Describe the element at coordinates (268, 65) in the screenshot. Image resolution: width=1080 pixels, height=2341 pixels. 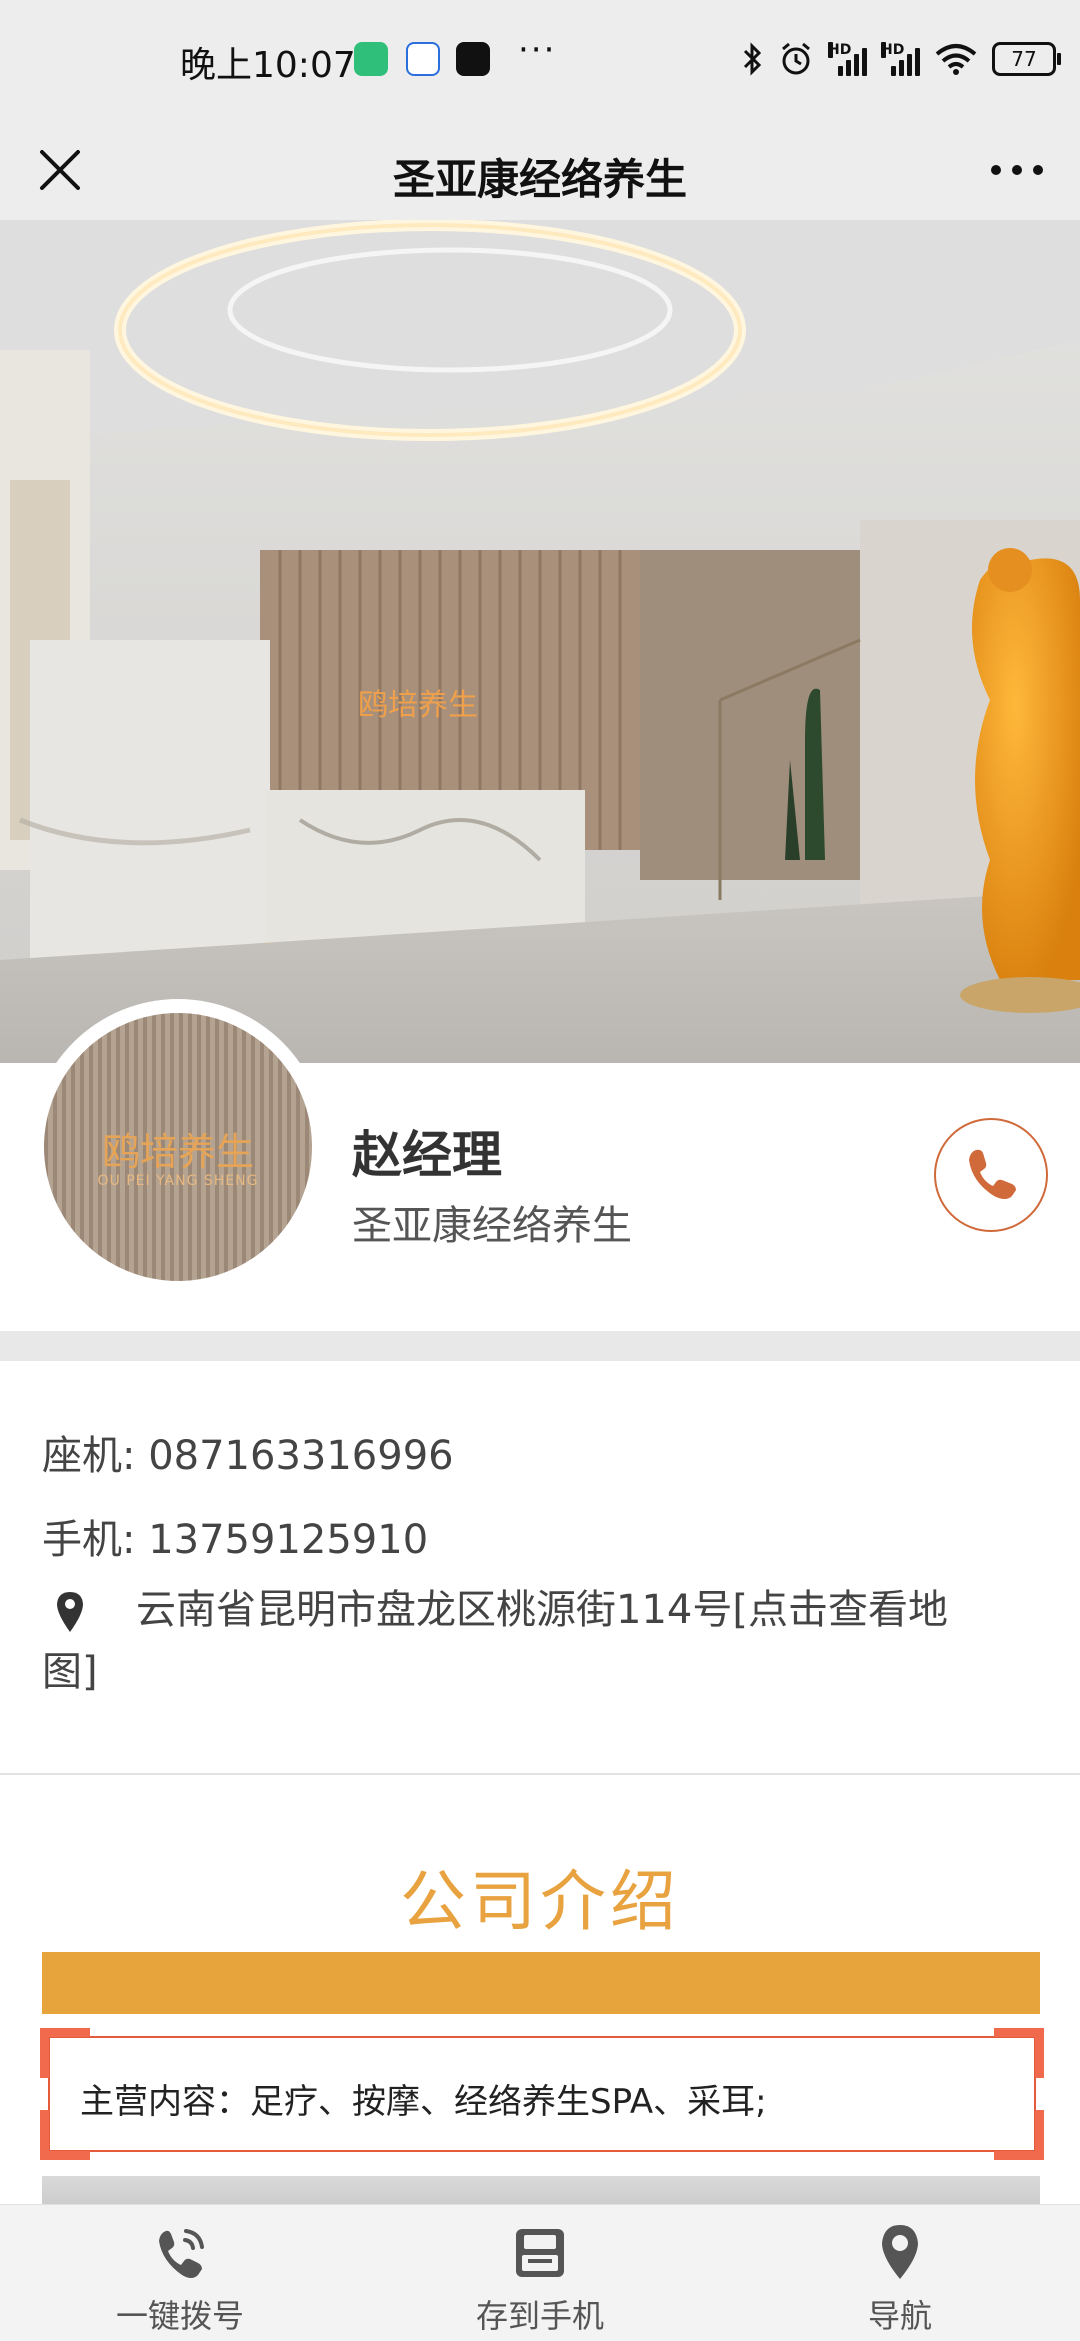
I see `status-time: 晚上10:07` at that location.